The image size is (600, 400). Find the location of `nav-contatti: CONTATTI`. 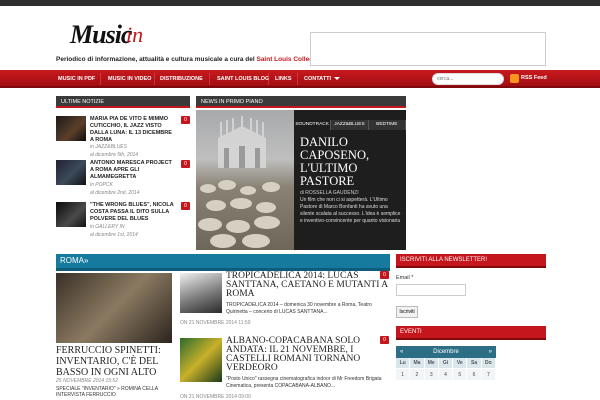

nav-contatti: CONTATTI is located at coordinates (322, 79).